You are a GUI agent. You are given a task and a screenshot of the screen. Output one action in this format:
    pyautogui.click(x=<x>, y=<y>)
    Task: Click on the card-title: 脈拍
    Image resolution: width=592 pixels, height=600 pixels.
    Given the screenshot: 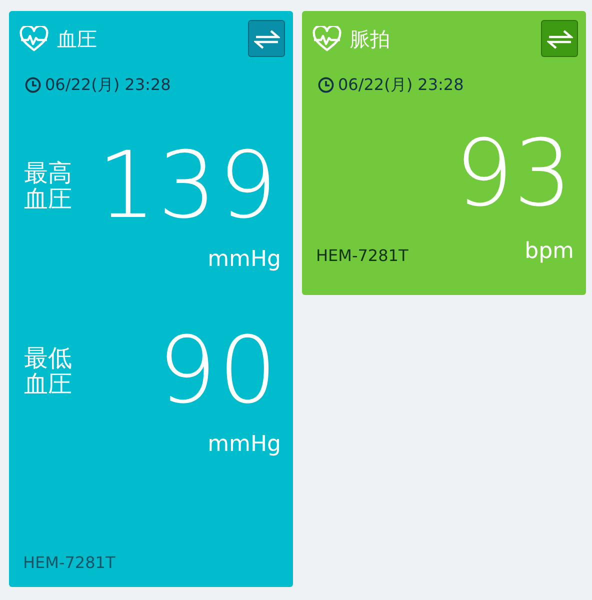 What is the action you would take?
    pyautogui.click(x=370, y=39)
    